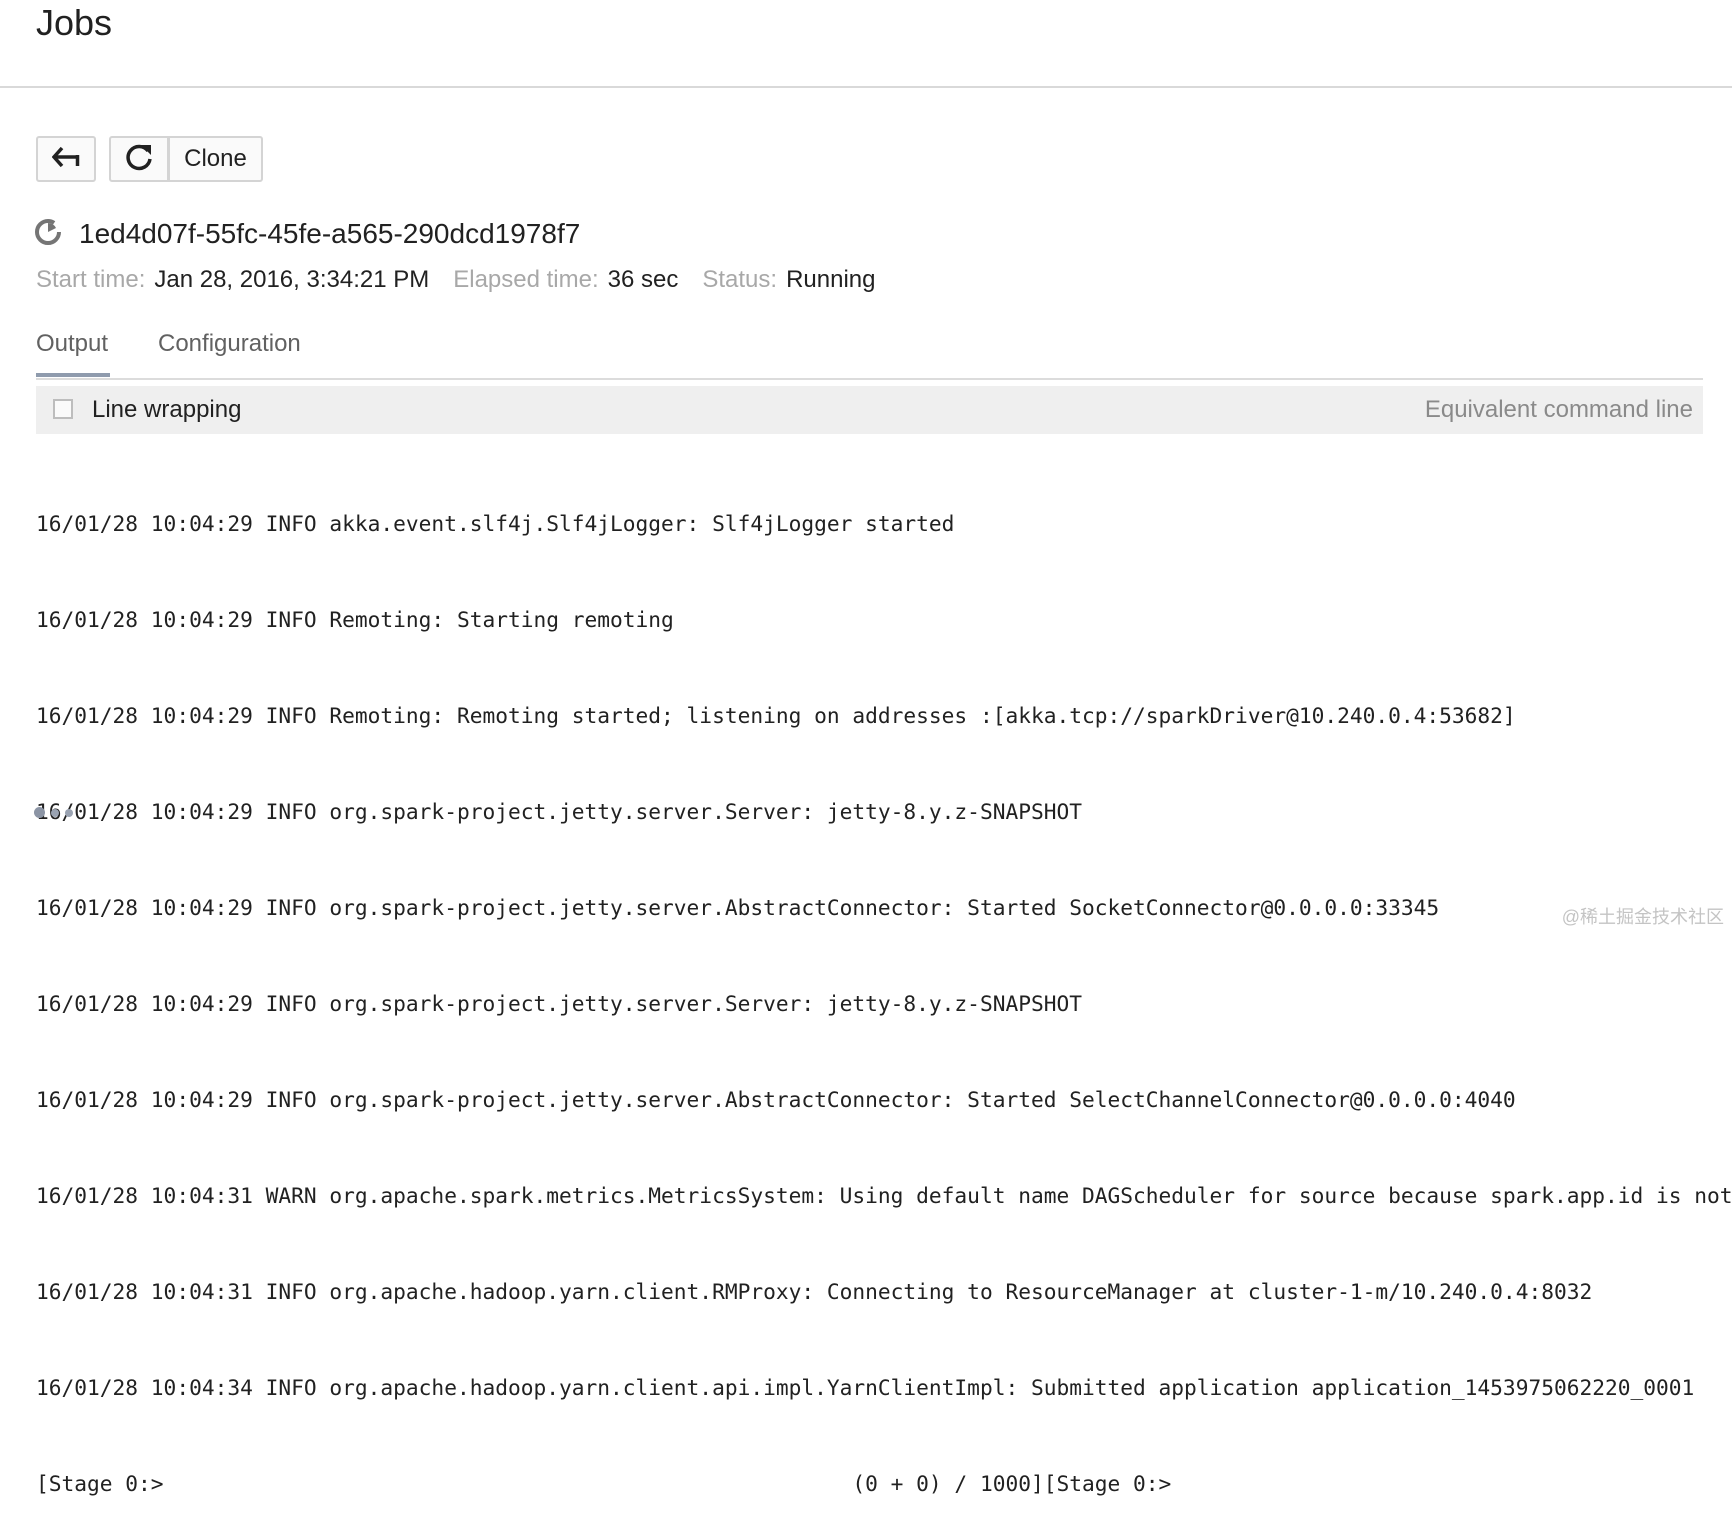 The image size is (1732, 1532). I want to click on equivalent-command-line-link: Equivalent command line, so click(1559, 410).